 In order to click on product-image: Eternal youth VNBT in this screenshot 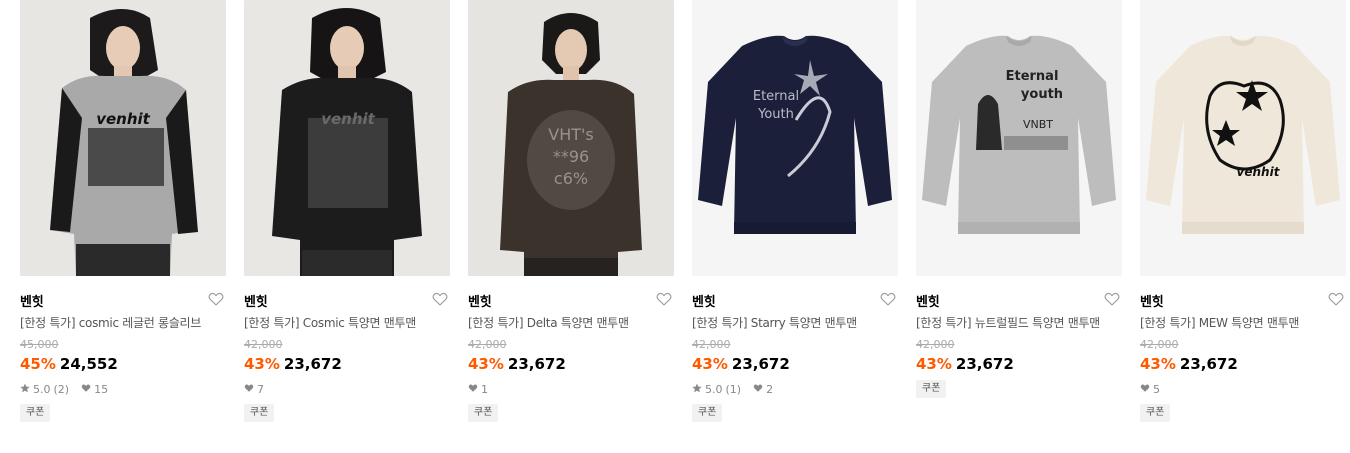, I will do `click(1019, 138)`.